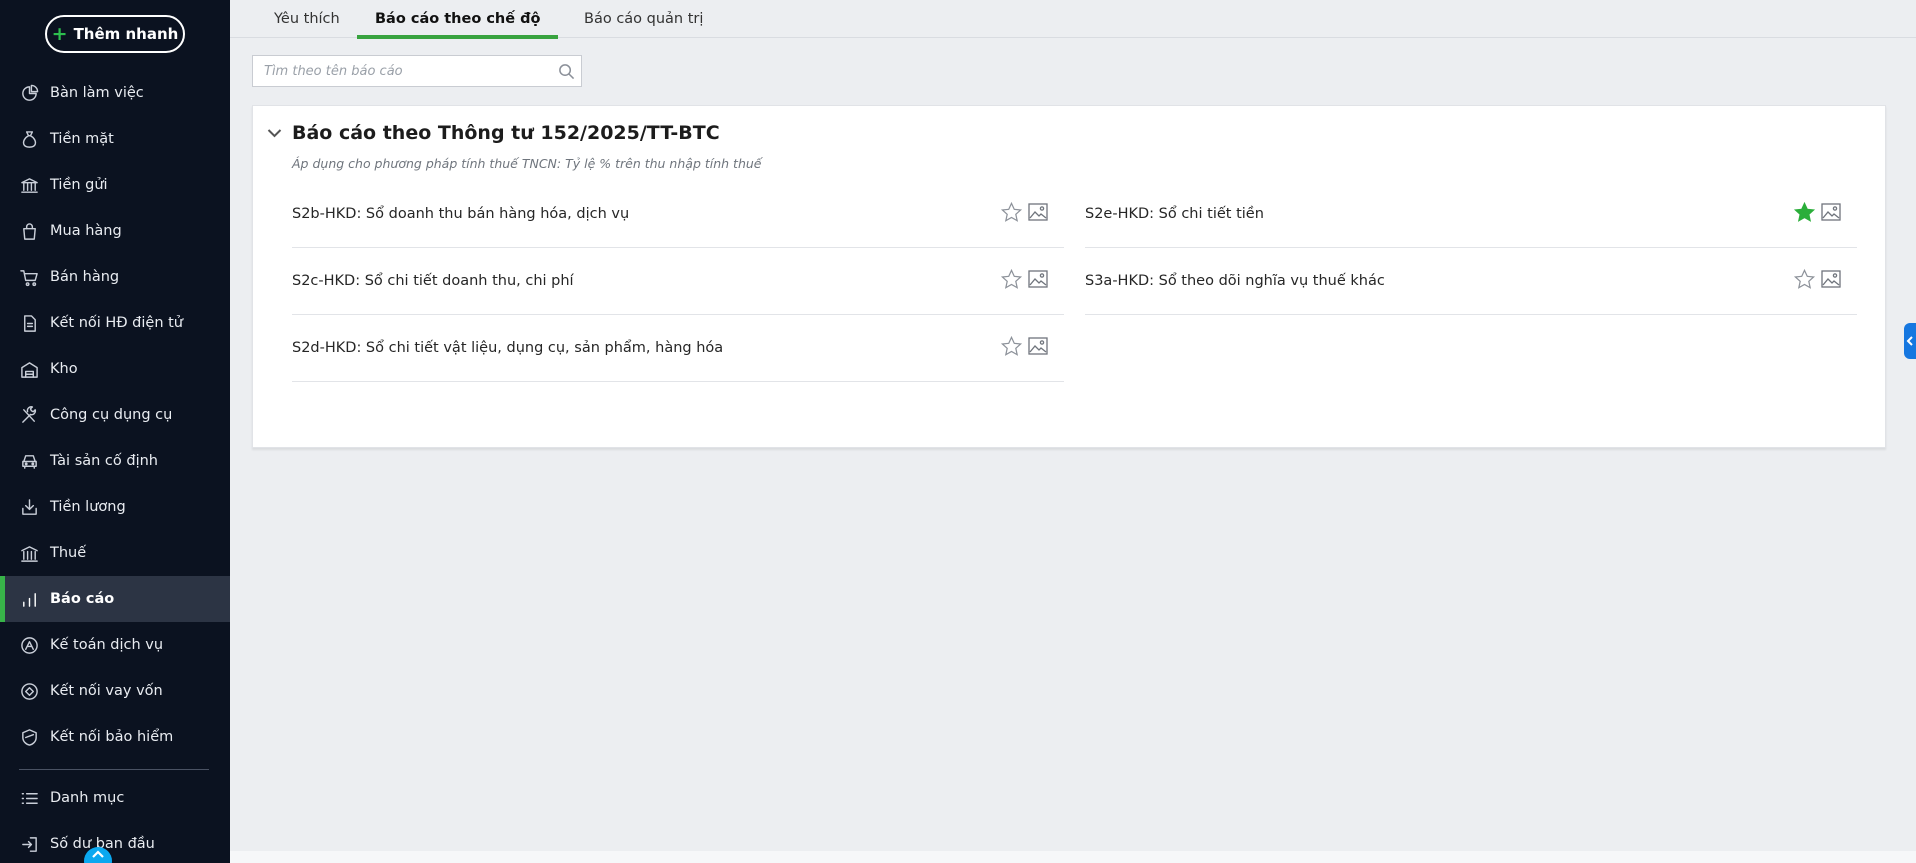 The width and height of the screenshot is (1916, 863). I want to click on search-box, so click(417, 71).